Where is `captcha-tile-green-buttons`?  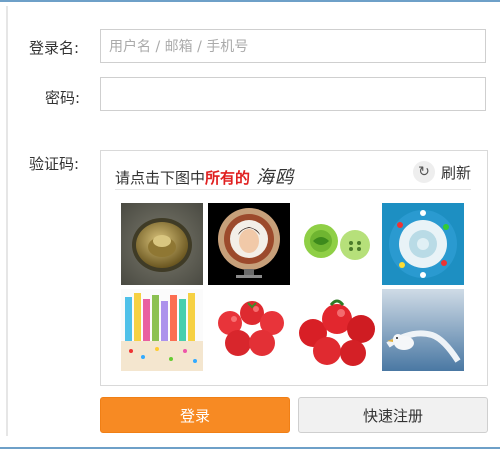
captcha-tile-green-buttons is located at coordinates (336, 244).